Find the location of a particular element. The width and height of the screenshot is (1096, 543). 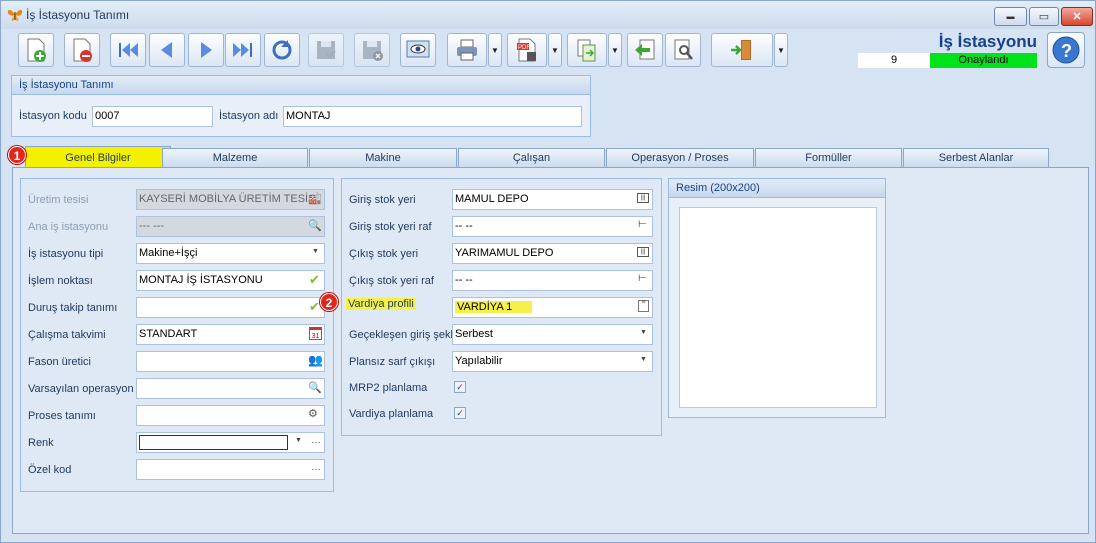

new-record-icon is located at coordinates (36, 50).